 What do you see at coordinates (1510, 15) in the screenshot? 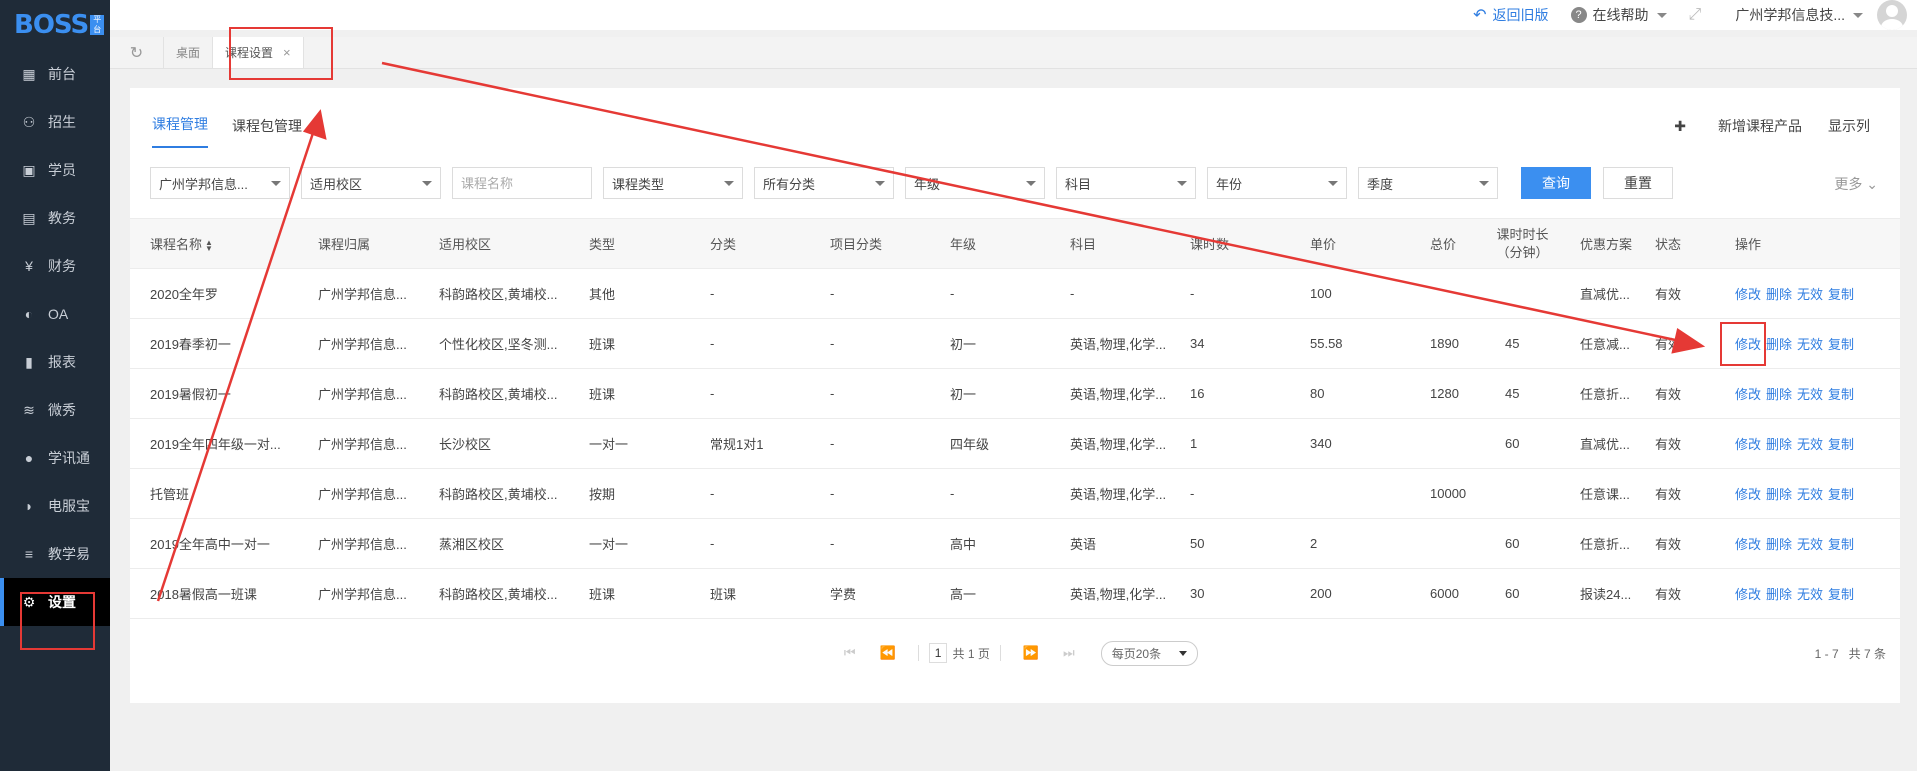
I see `back-old-version-link: ↶ 返回旧版` at bounding box center [1510, 15].